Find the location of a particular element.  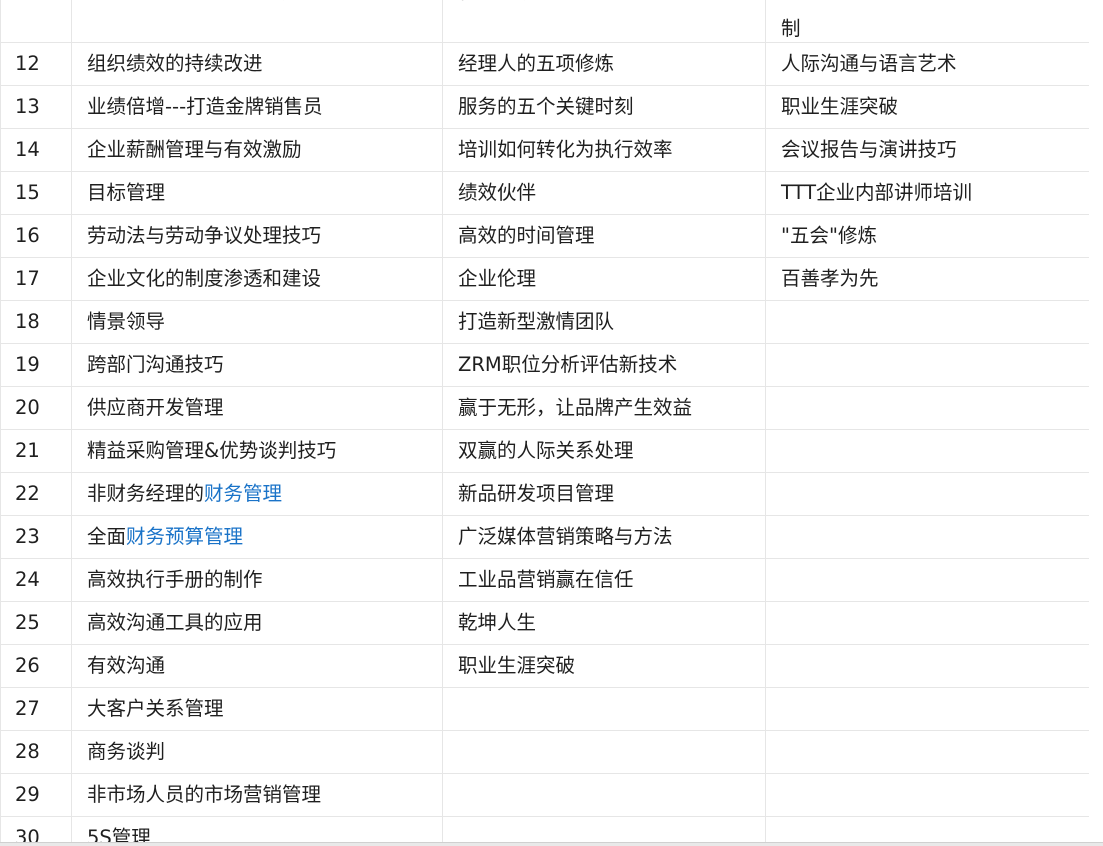

course-cell-col2: 新品研发项目管理 is located at coordinates (604, 494).